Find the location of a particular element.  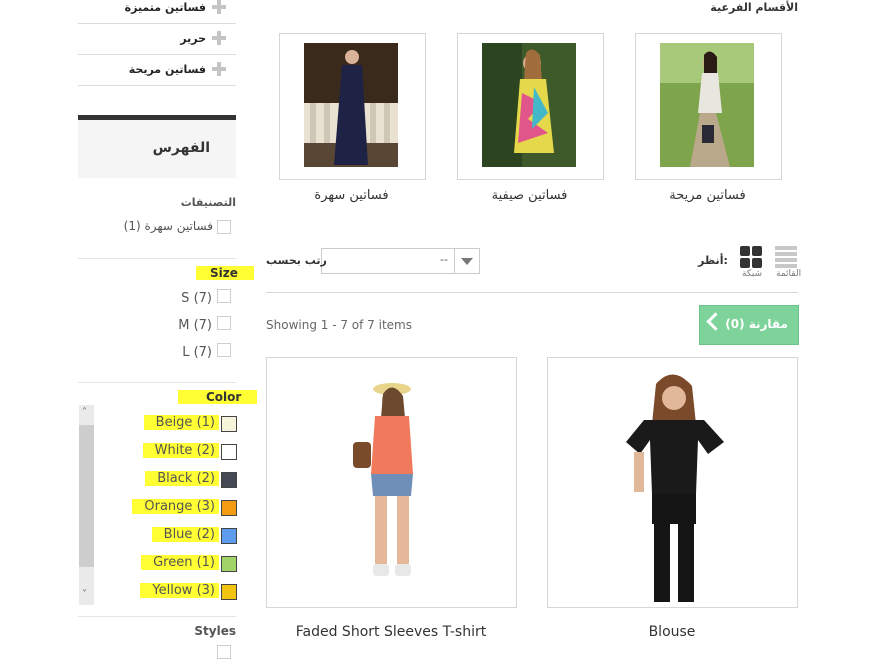

filter-title: الفهرس is located at coordinates (181, 148).